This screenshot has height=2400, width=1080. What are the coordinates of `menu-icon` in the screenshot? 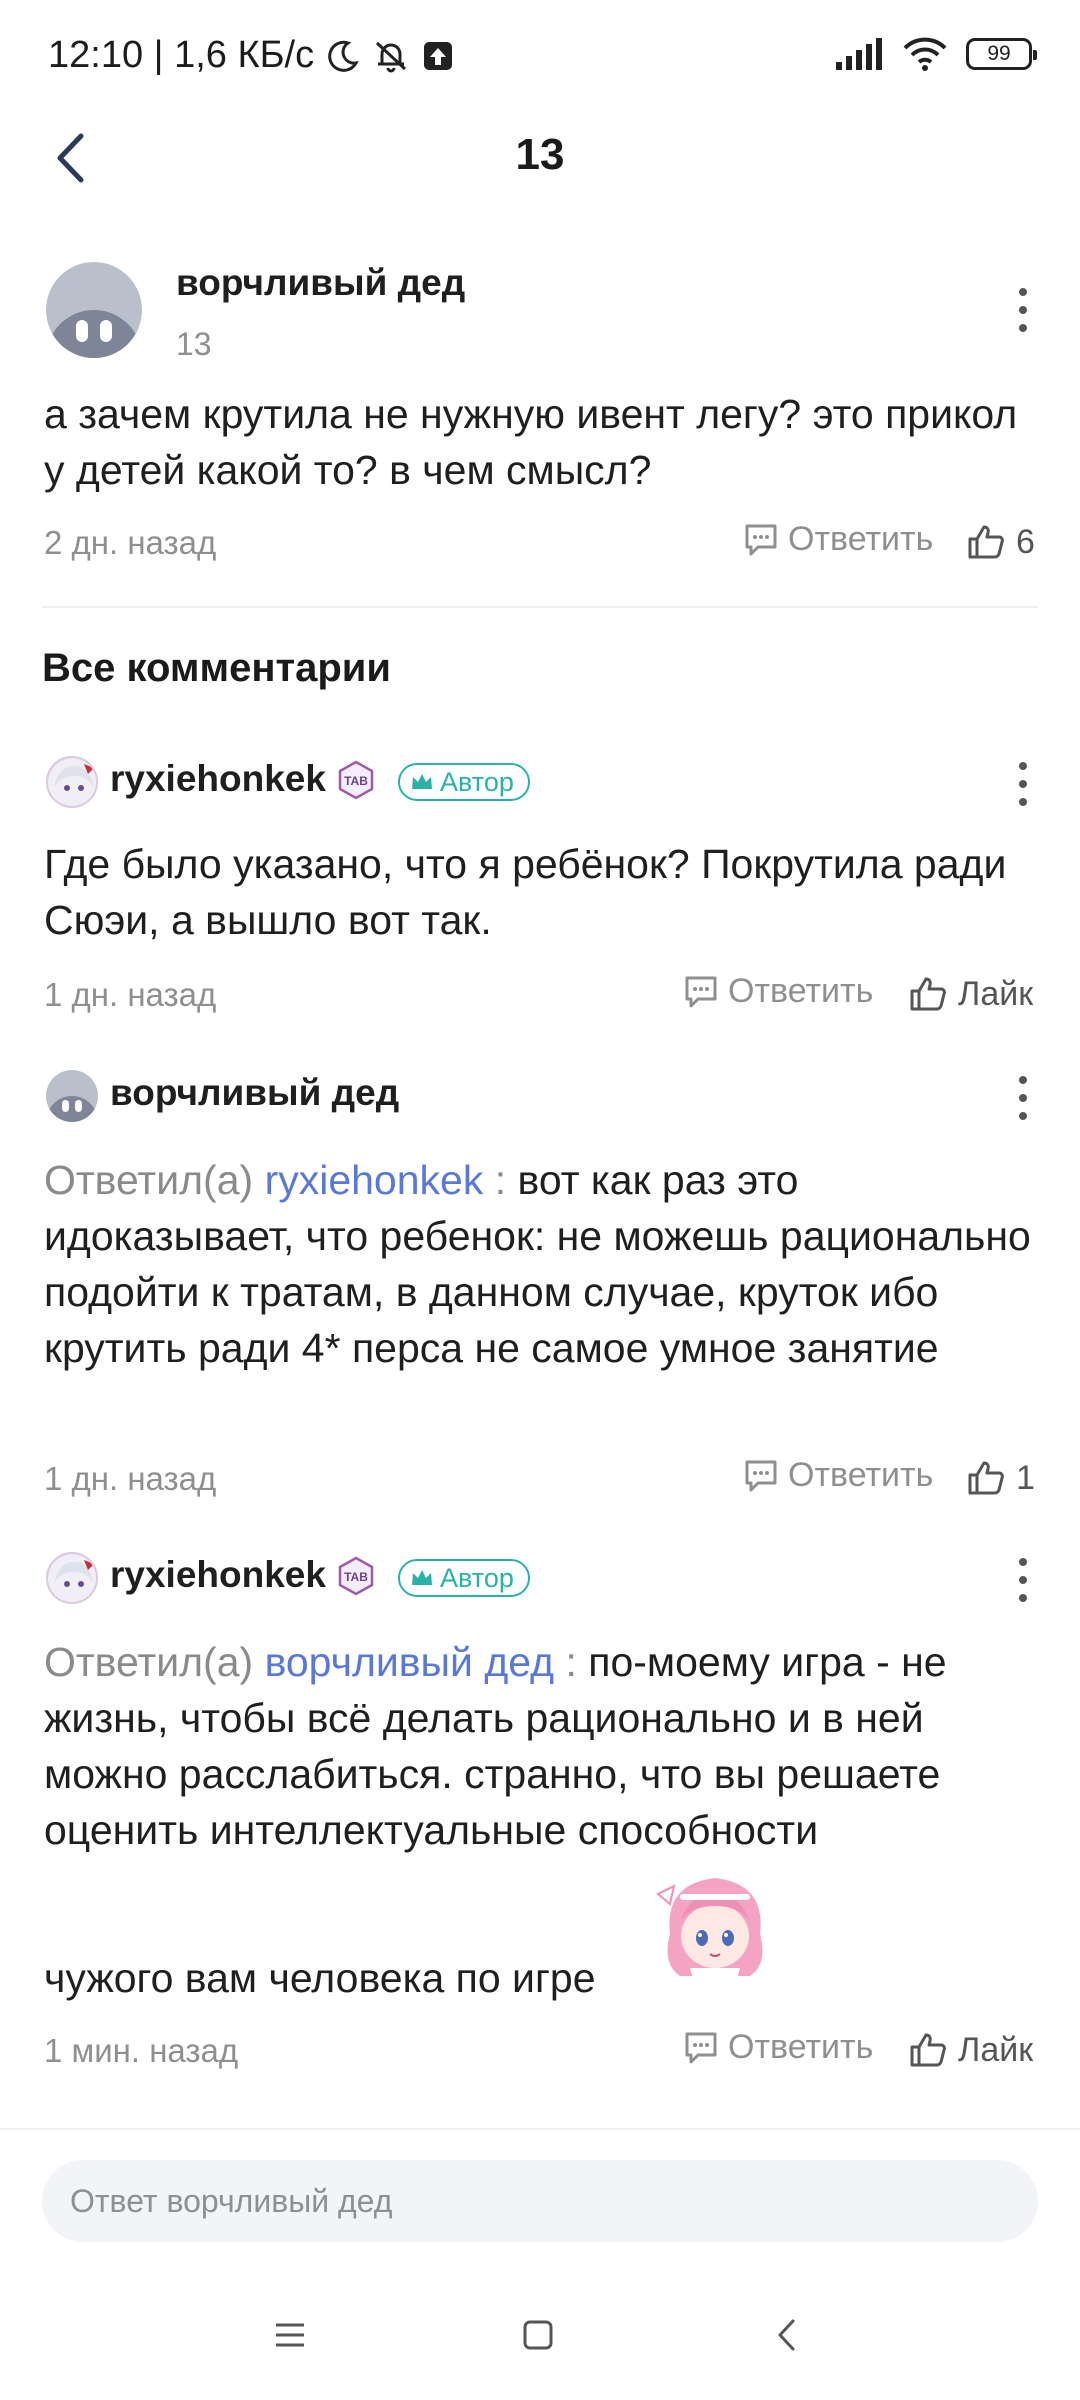 It's located at (290, 2335).